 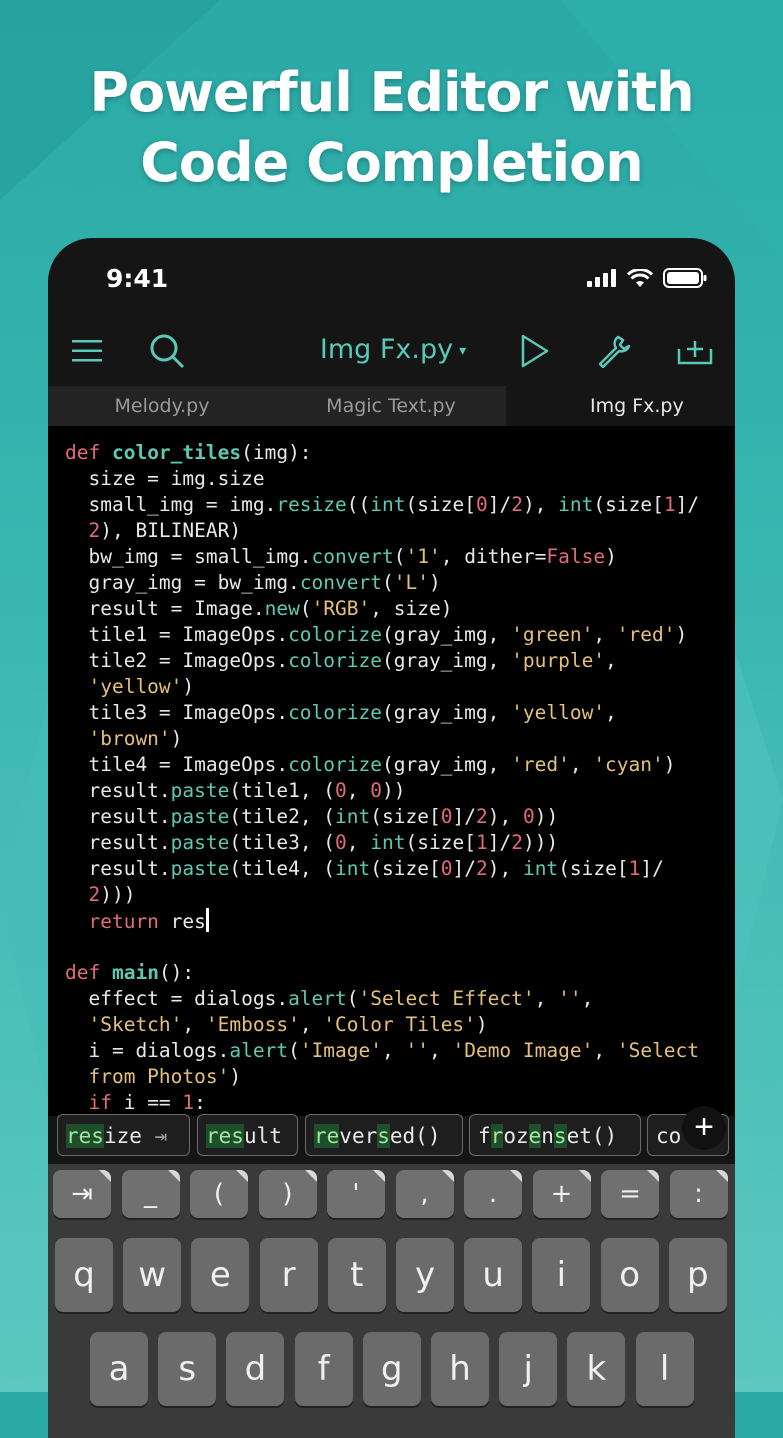 I want to click on letter-key: s, so click(x=187, y=1369).